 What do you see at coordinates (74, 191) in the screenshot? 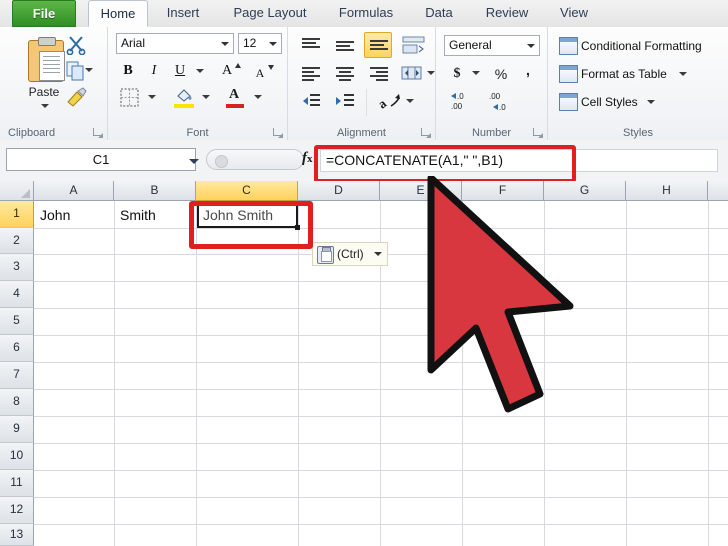
I see `column-header-a: A` at bounding box center [74, 191].